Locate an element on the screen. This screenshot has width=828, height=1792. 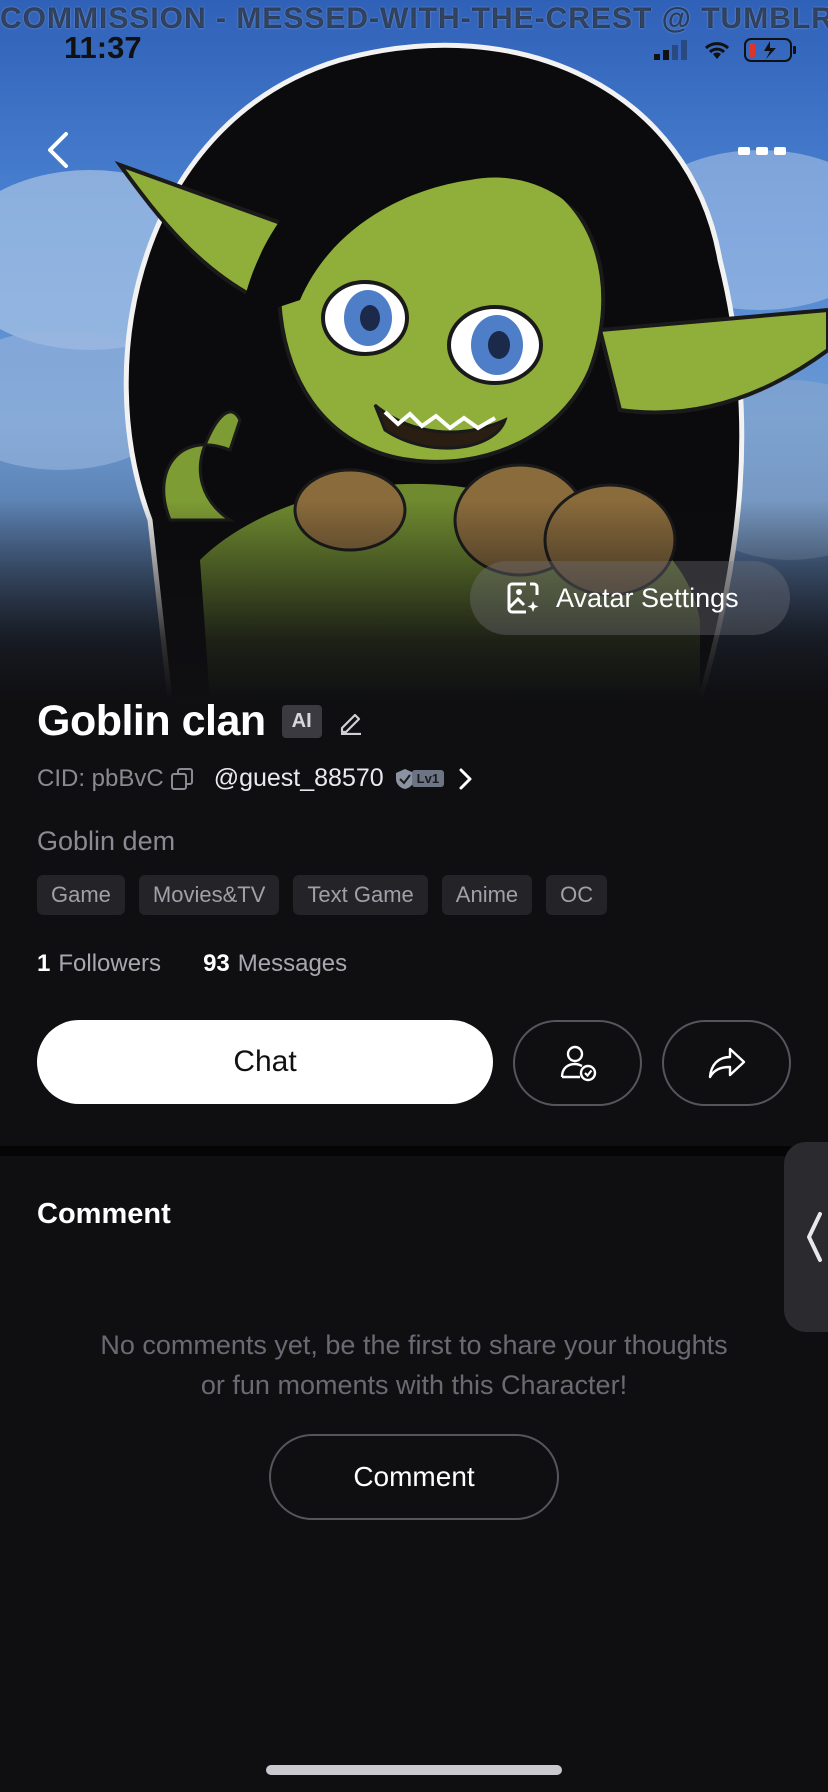
copy-id-button is located at coordinates (182, 779).